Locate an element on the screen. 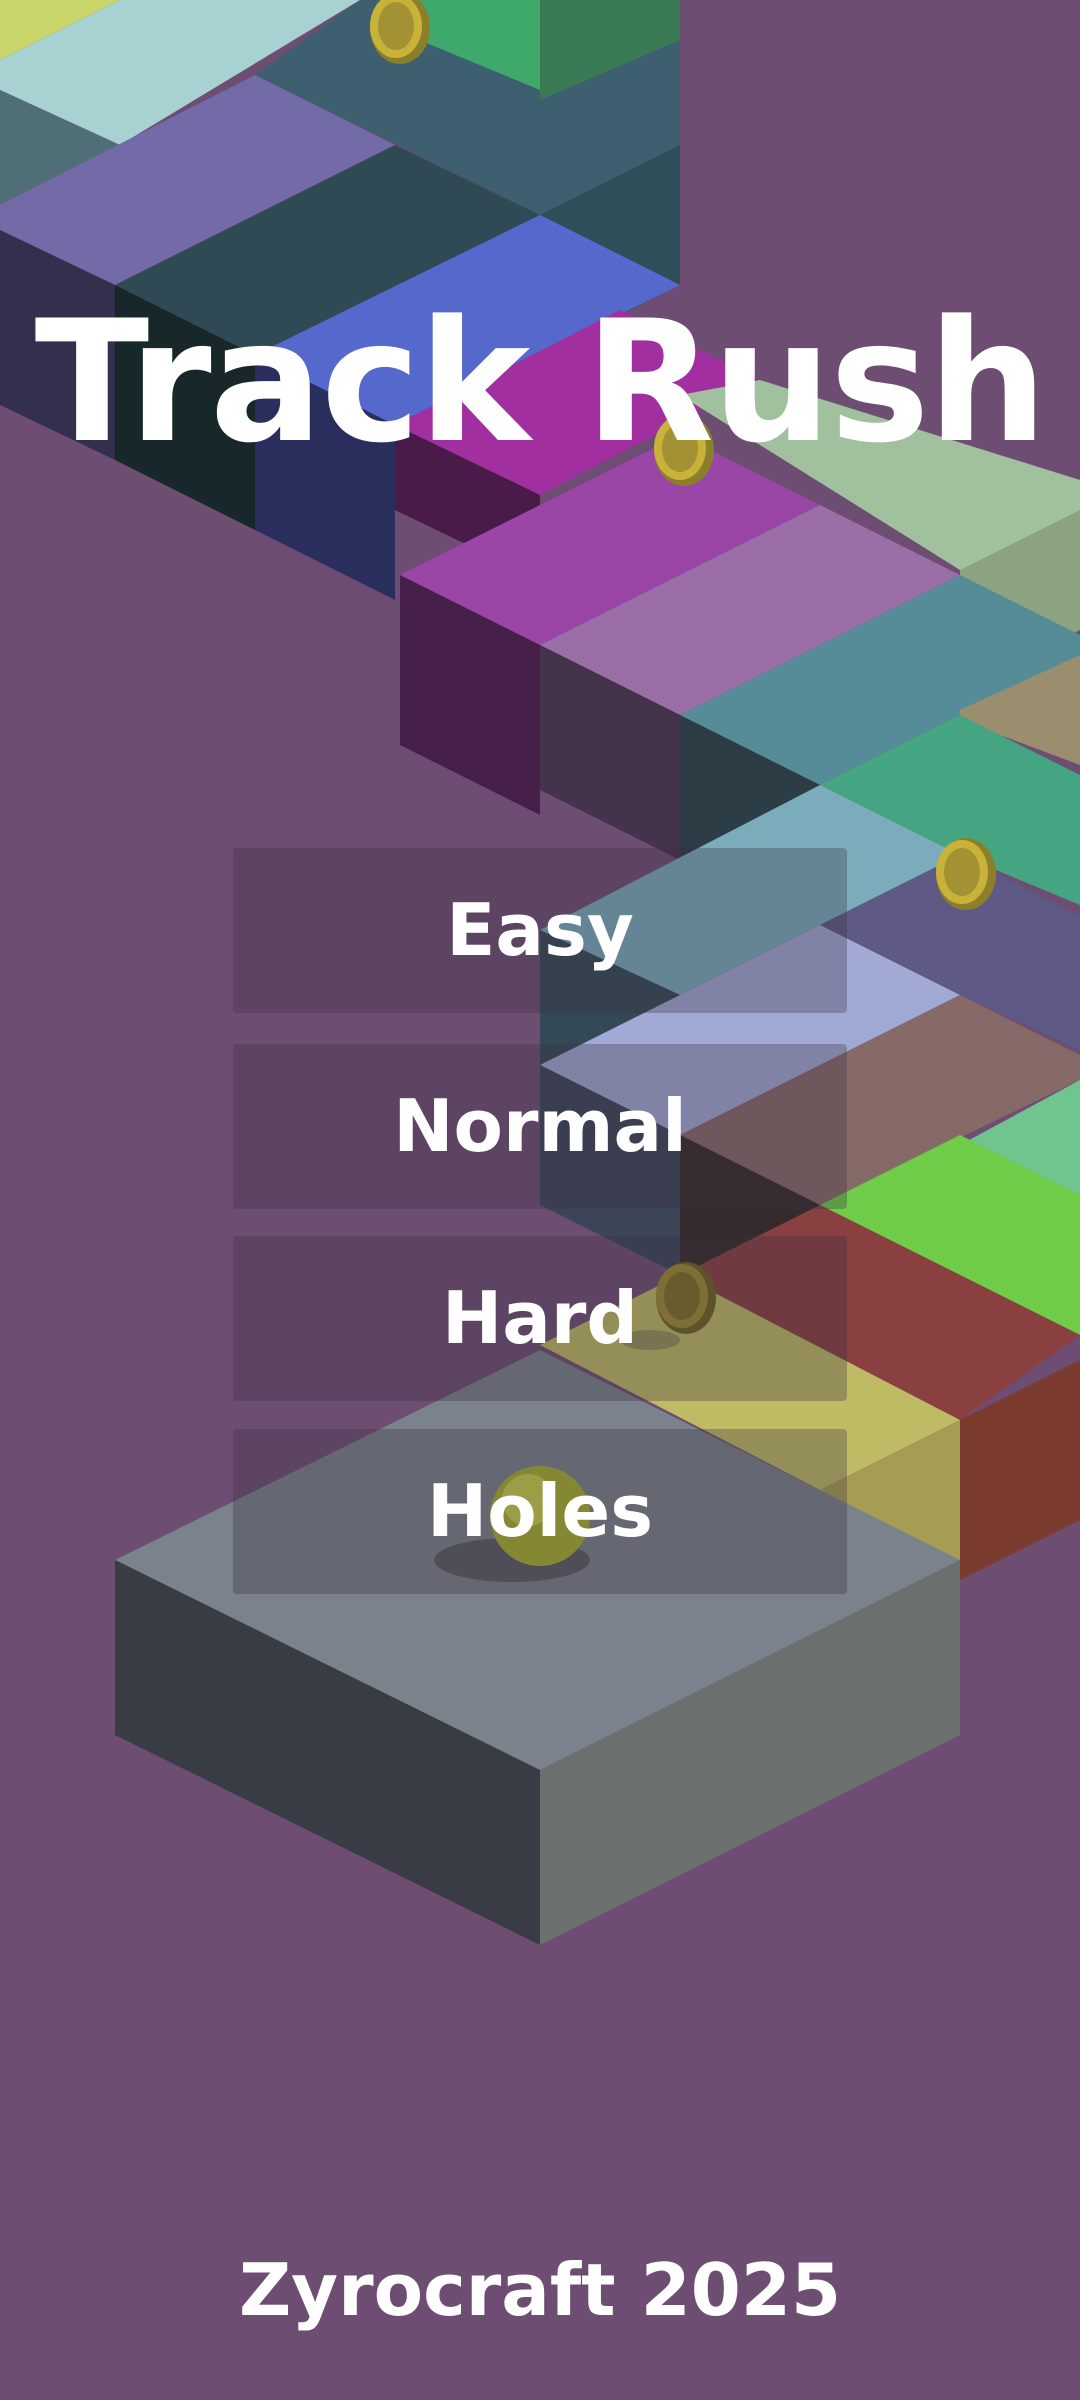 This screenshot has width=1080, height=2400. coin-icon is located at coordinates (966, 874).